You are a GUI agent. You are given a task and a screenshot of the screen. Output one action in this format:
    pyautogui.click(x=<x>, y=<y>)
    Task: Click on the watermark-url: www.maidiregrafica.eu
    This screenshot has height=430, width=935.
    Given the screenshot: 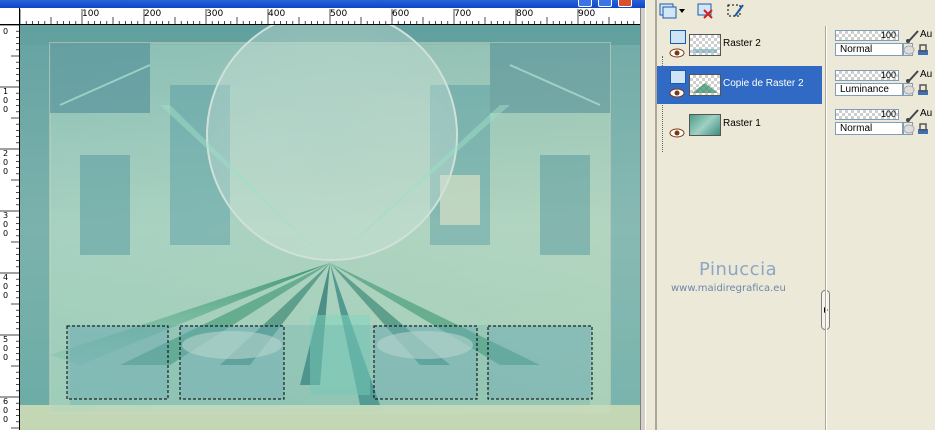 What is the action you would take?
    pyautogui.click(x=728, y=288)
    